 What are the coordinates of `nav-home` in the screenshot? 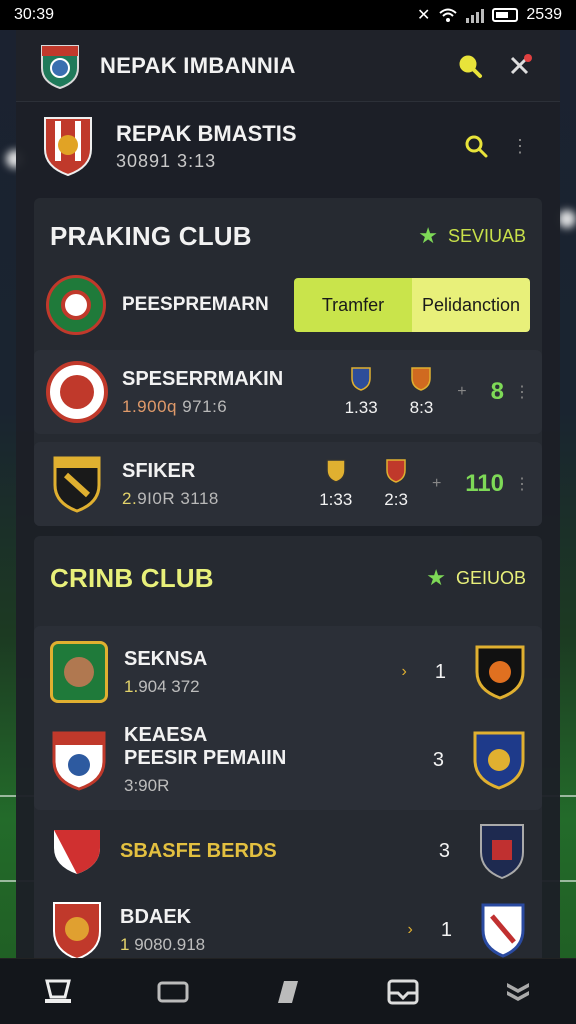 It's located at (58, 992).